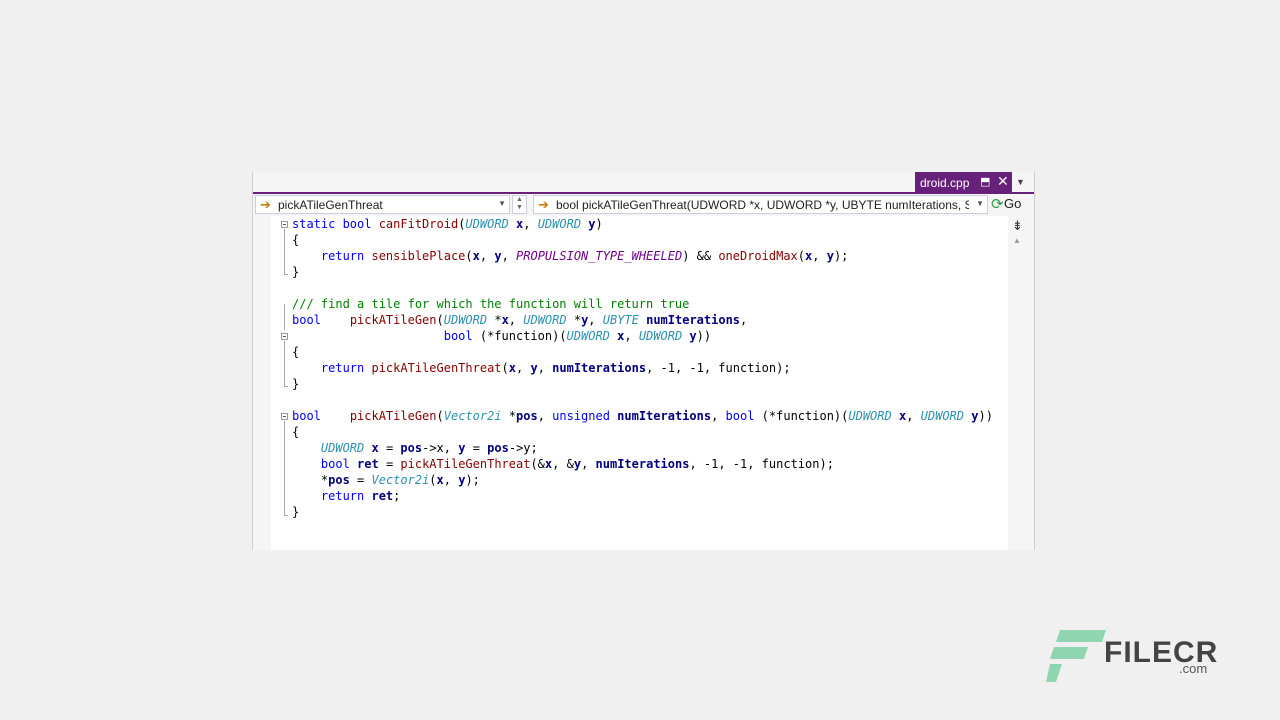 Image resolution: width=1280 pixels, height=720 pixels. What do you see at coordinates (1017, 383) in the screenshot?
I see `vertical-scrollbar: ⇟ ▲` at bounding box center [1017, 383].